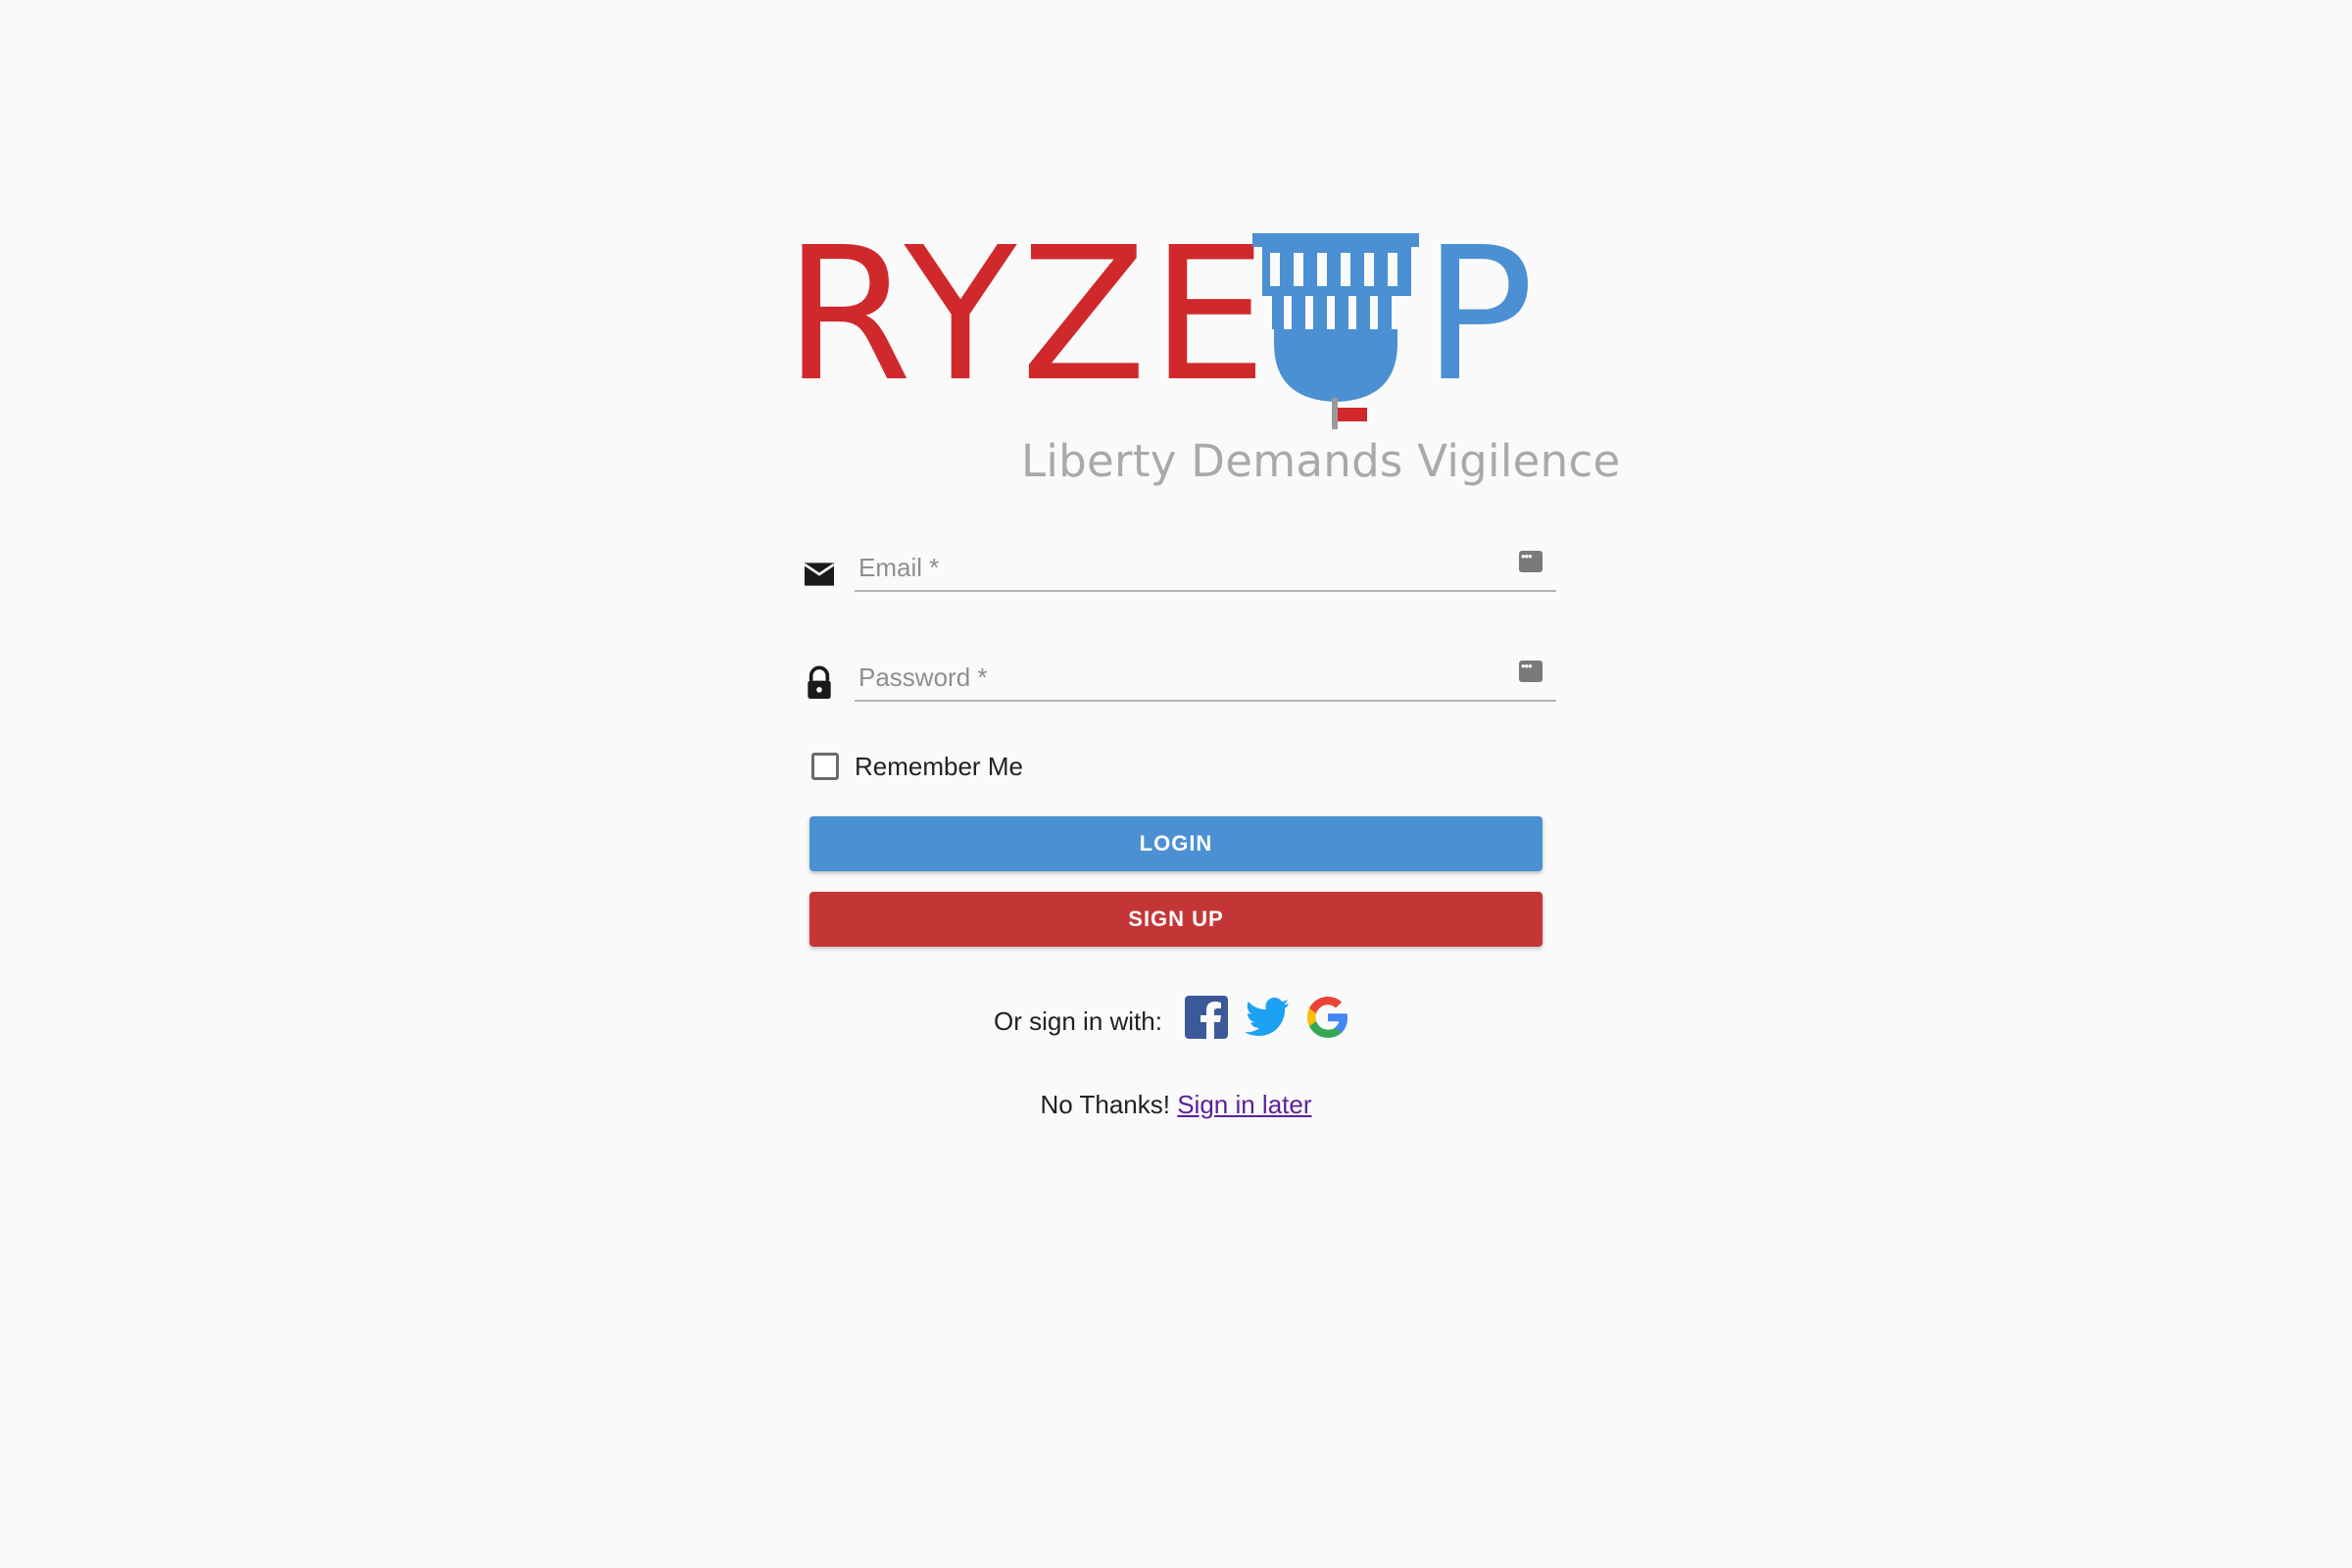 The height and width of the screenshot is (1568, 2352). What do you see at coordinates (1078, 1020) in the screenshot?
I see `social-sign-in-label: Or sign in with:` at bounding box center [1078, 1020].